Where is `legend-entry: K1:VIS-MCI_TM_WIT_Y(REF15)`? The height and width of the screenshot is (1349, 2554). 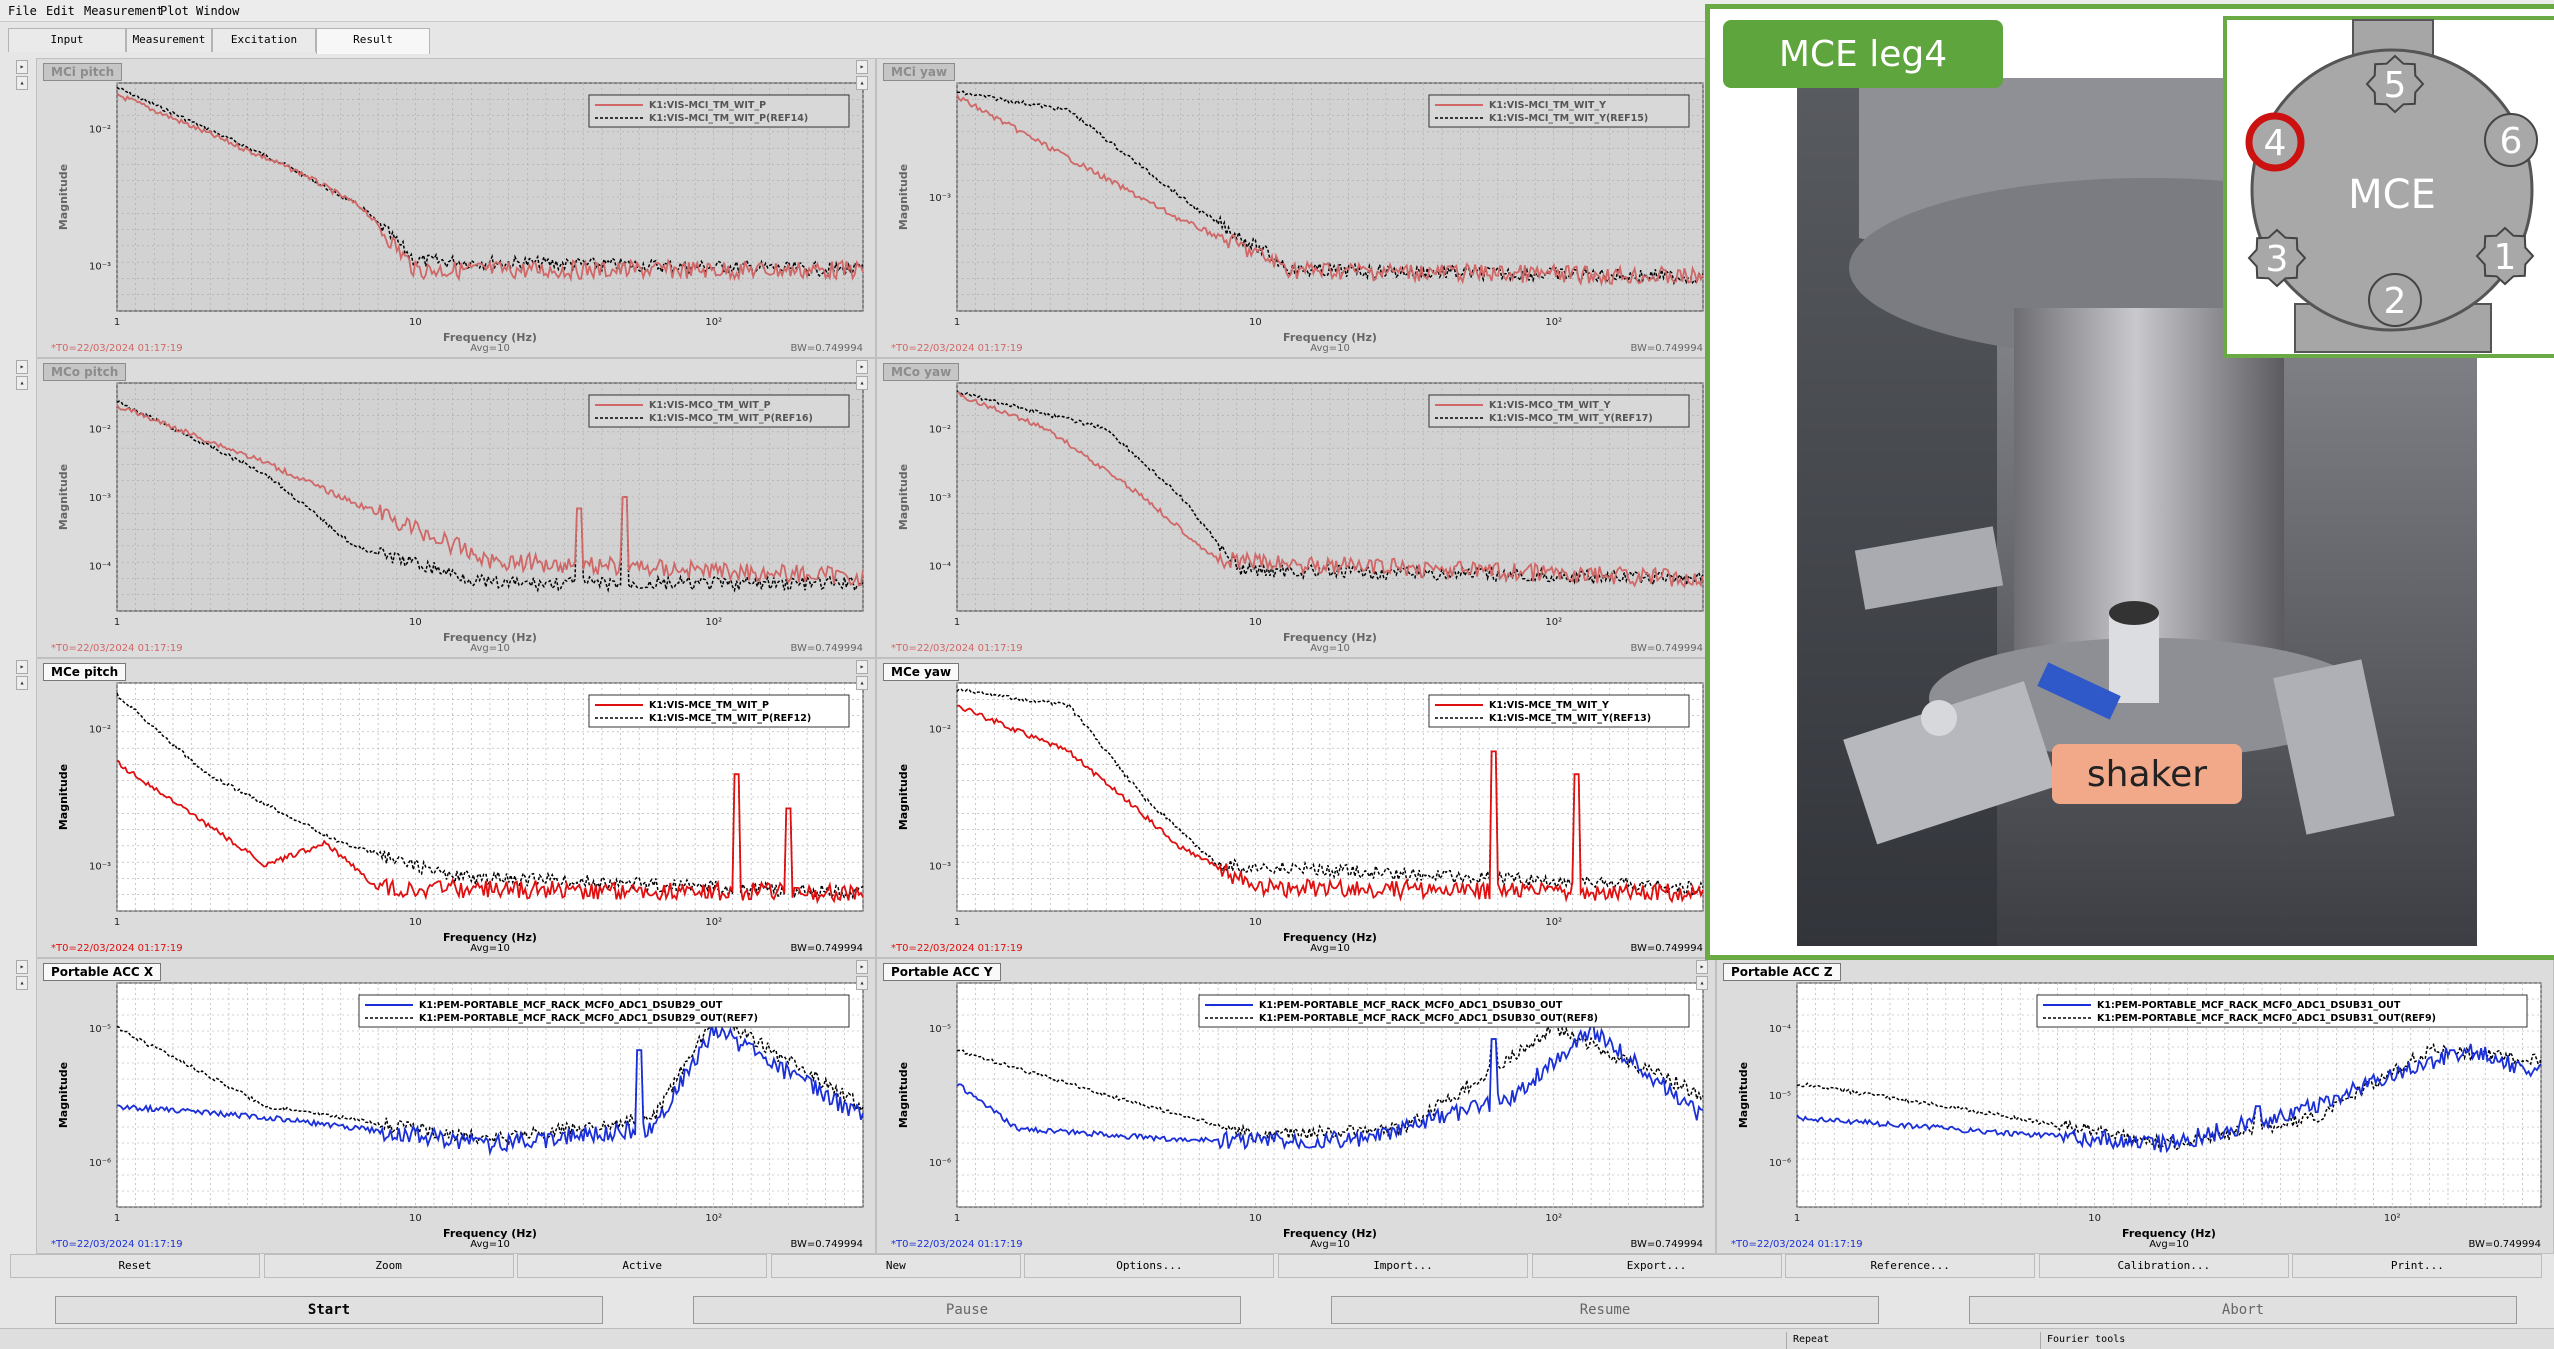
legend-entry: K1:VIS-MCI_TM_WIT_Y(REF15) is located at coordinates (1568, 118).